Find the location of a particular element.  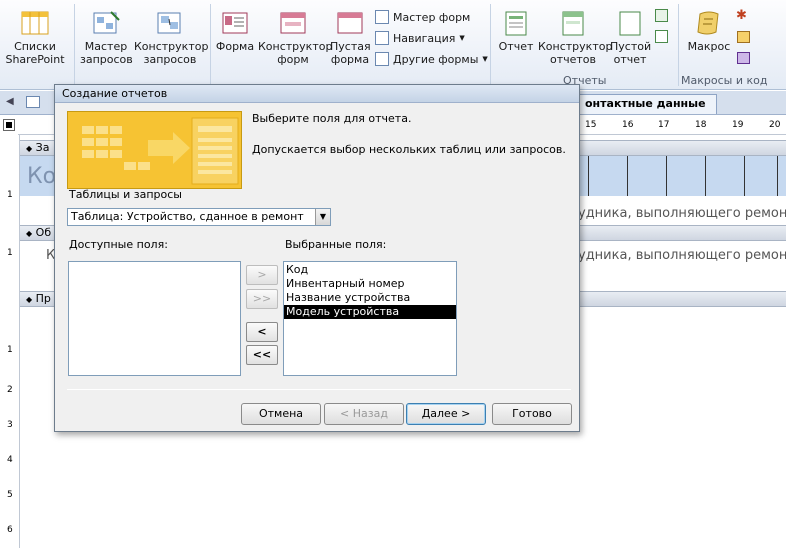

wizard-illustration is located at coordinates (154, 150).